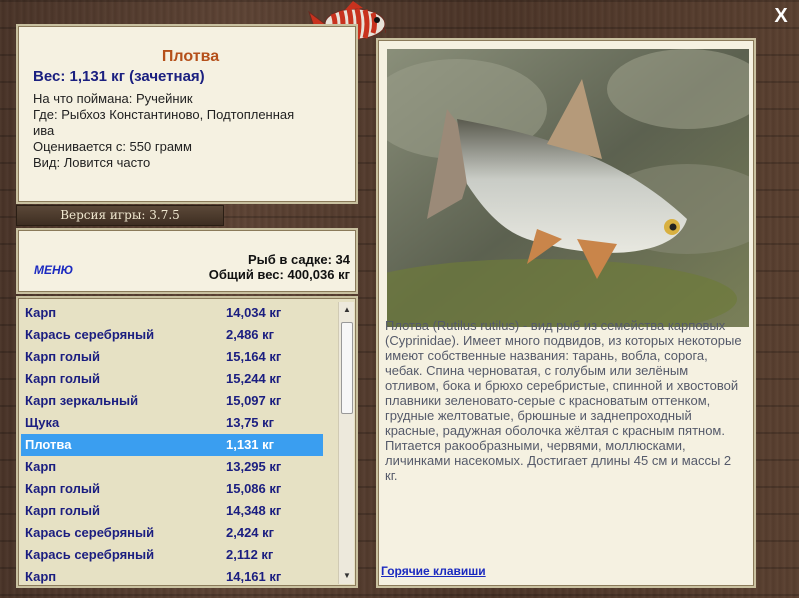  What do you see at coordinates (172, 379) in the screenshot?
I see `fish-list-row: Карп голый 15,244 кг` at bounding box center [172, 379].